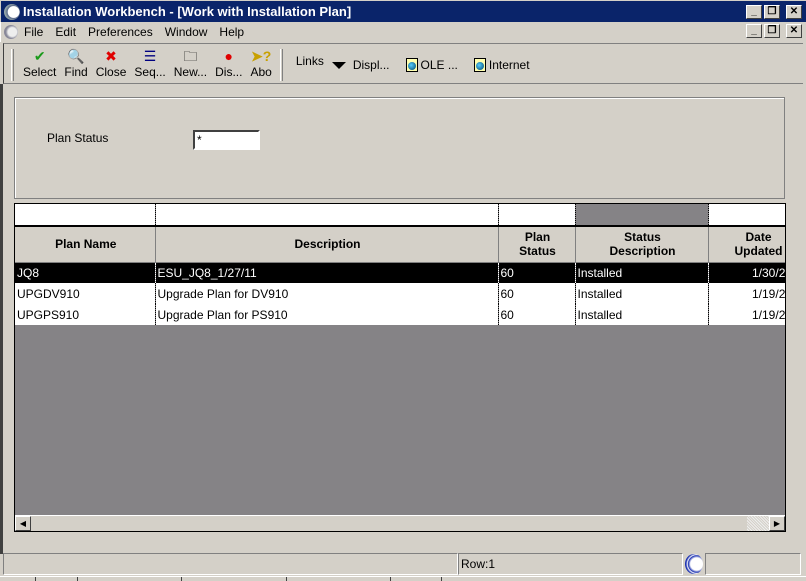 The width and height of the screenshot is (806, 581). Describe the element at coordinates (85, 314) in the screenshot. I see `cell-plan-name: UPGPS910` at that location.